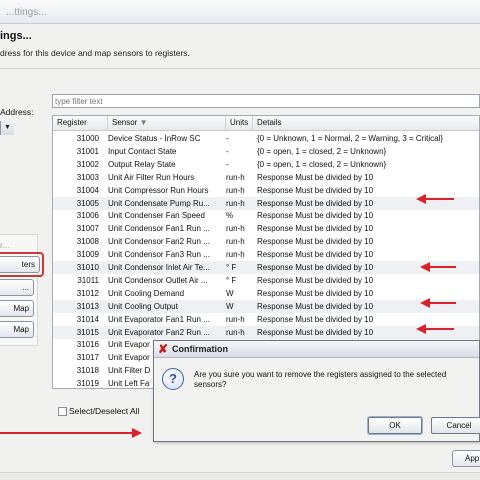  Describe the element at coordinates (7, 128) in the screenshot. I see `chevron-down-icon: ▼` at that location.